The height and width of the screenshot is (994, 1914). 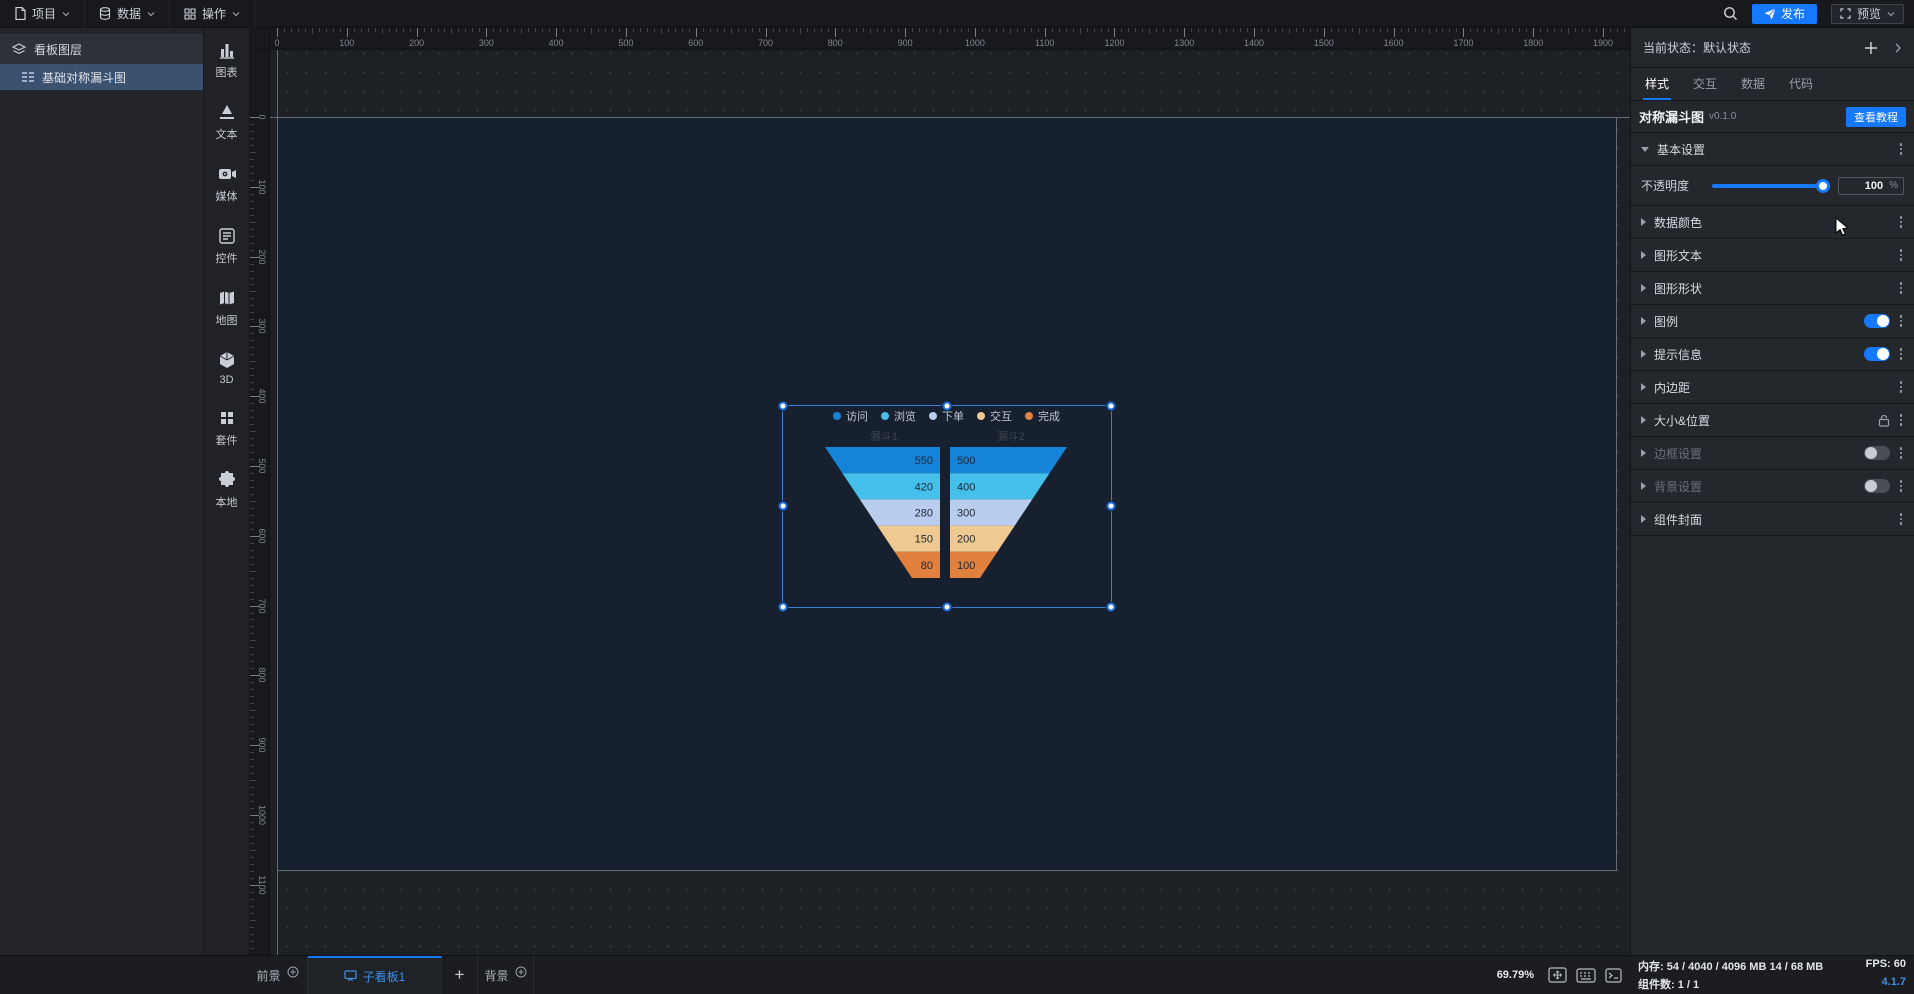 I want to click on menu-project: 项目, so click(x=43, y=14).